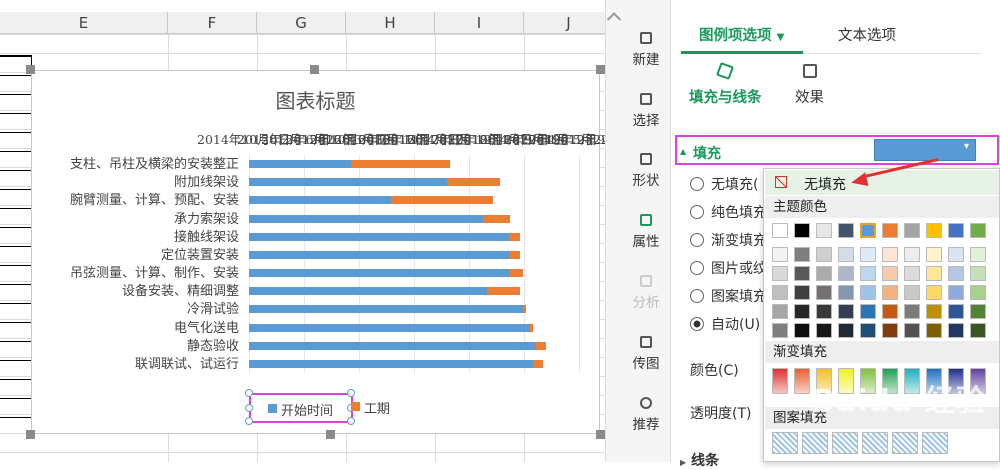 This screenshot has width=1000, height=470. Describe the element at coordinates (728, 240) in the screenshot. I see `radio-gradient-fill: 渐变填充` at that location.